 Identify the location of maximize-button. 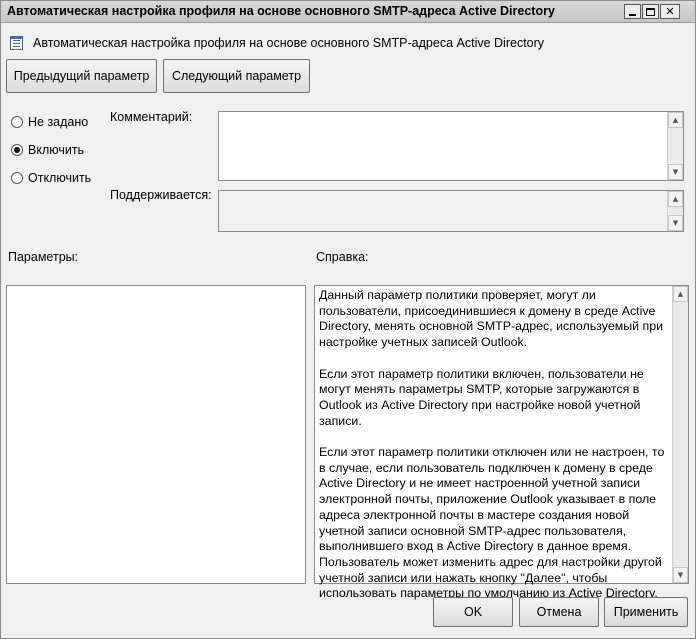
(650, 11).